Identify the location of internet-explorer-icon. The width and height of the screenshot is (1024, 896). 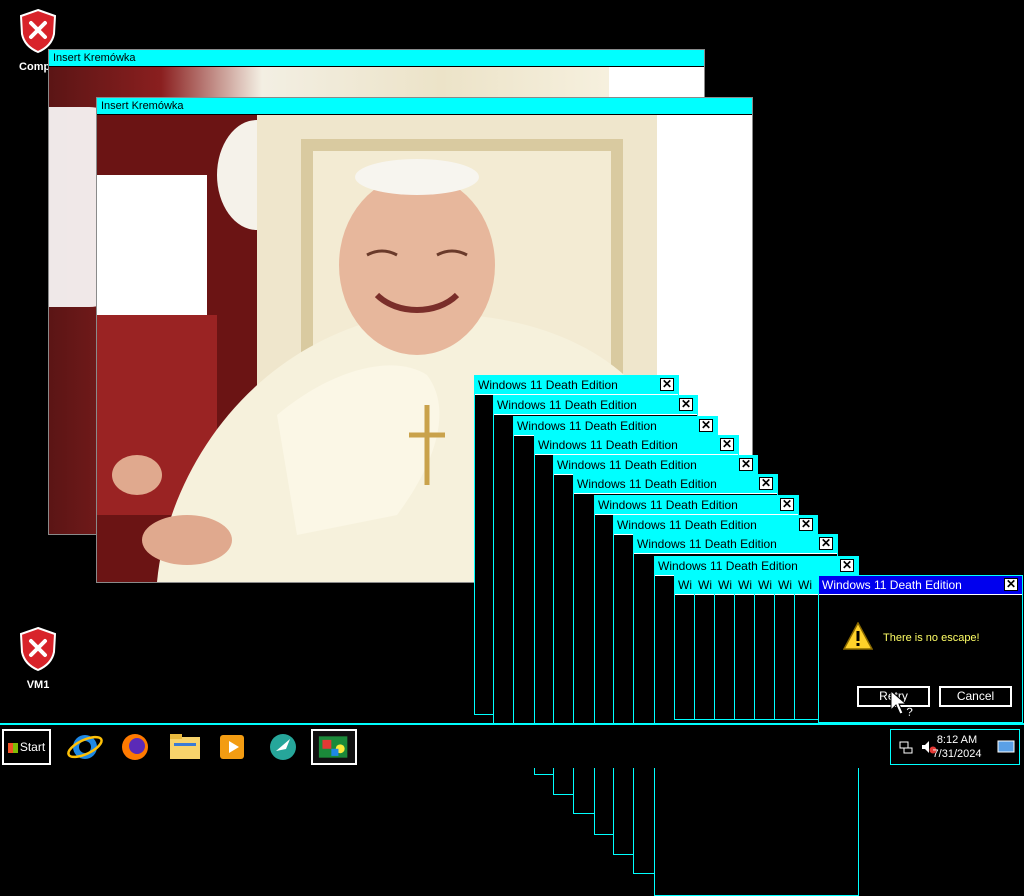
(85, 747).